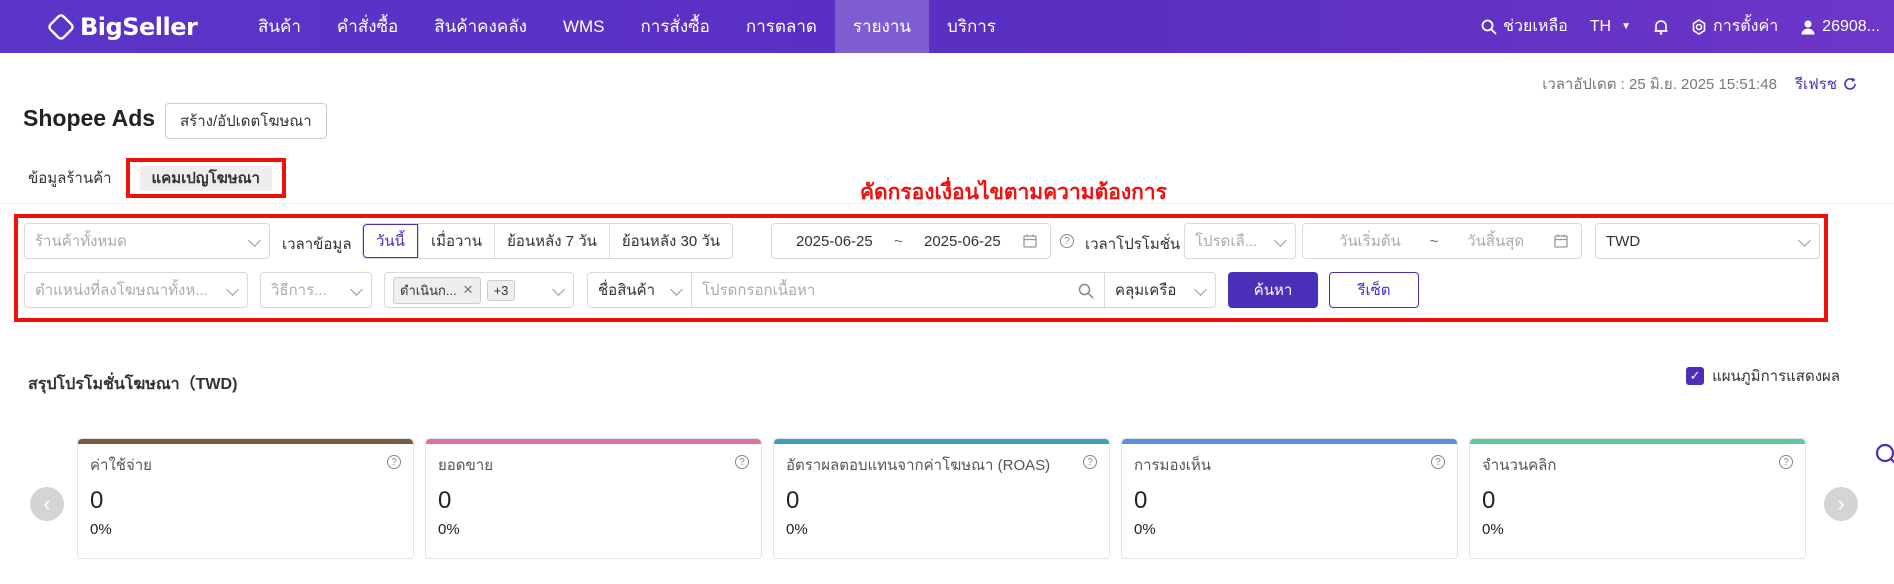 Image resolution: width=1894 pixels, height=584 pixels. Describe the element at coordinates (918, 465) in the screenshot. I see `card-title: อัตราผลตอบแทนจากค่าโฆษณา (ROAS)` at that location.